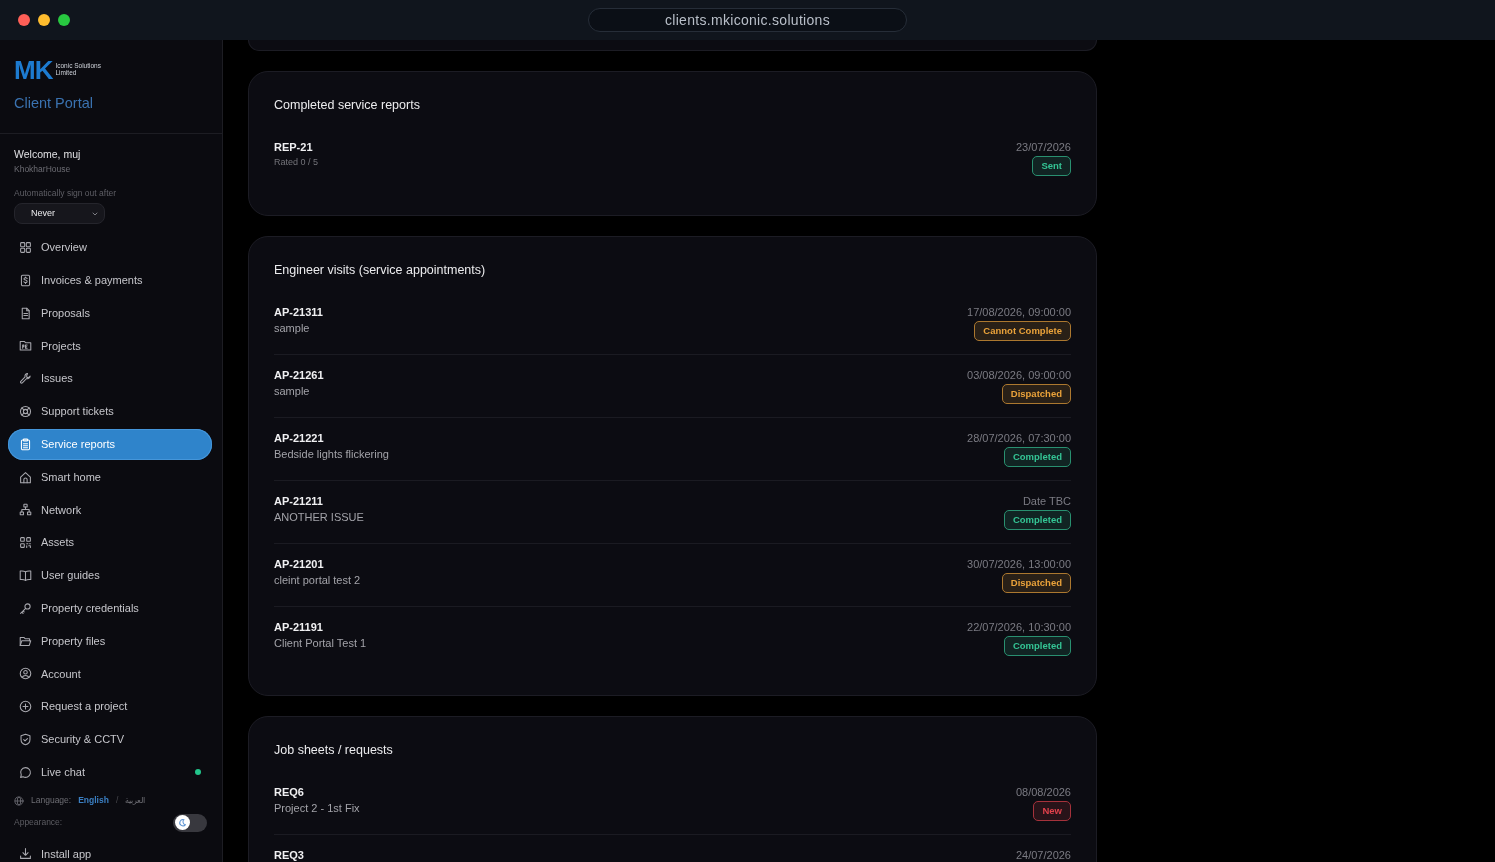  What do you see at coordinates (25, 411) in the screenshot?
I see `lifebuoy-icon` at bounding box center [25, 411].